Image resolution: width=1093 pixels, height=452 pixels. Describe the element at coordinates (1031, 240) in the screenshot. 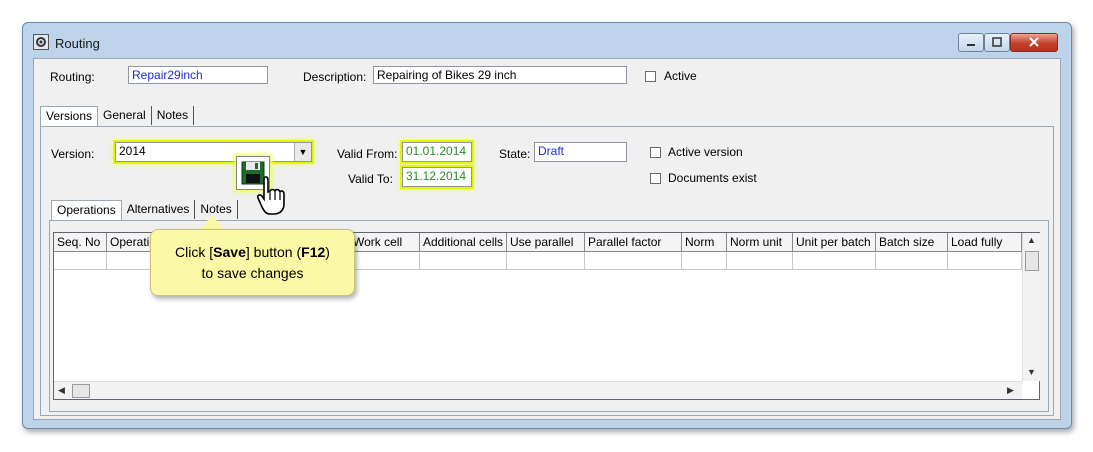

I see `scroll-up-icon: ▲` at that location.